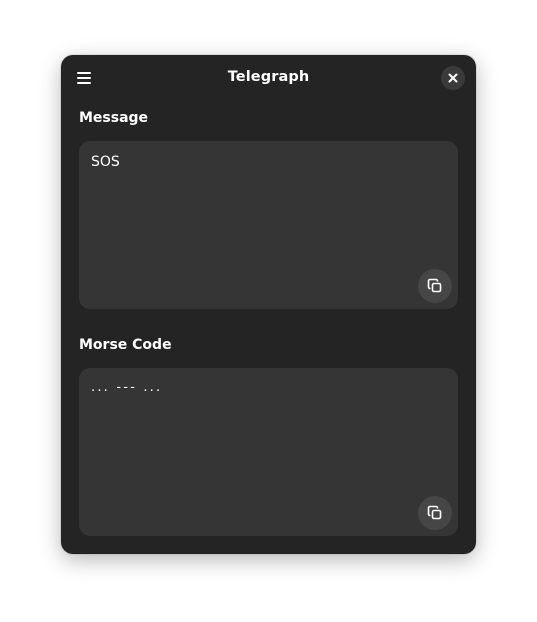 This screenshot has height=622, width=537. I want to click on close-icon, so click(453, 78).